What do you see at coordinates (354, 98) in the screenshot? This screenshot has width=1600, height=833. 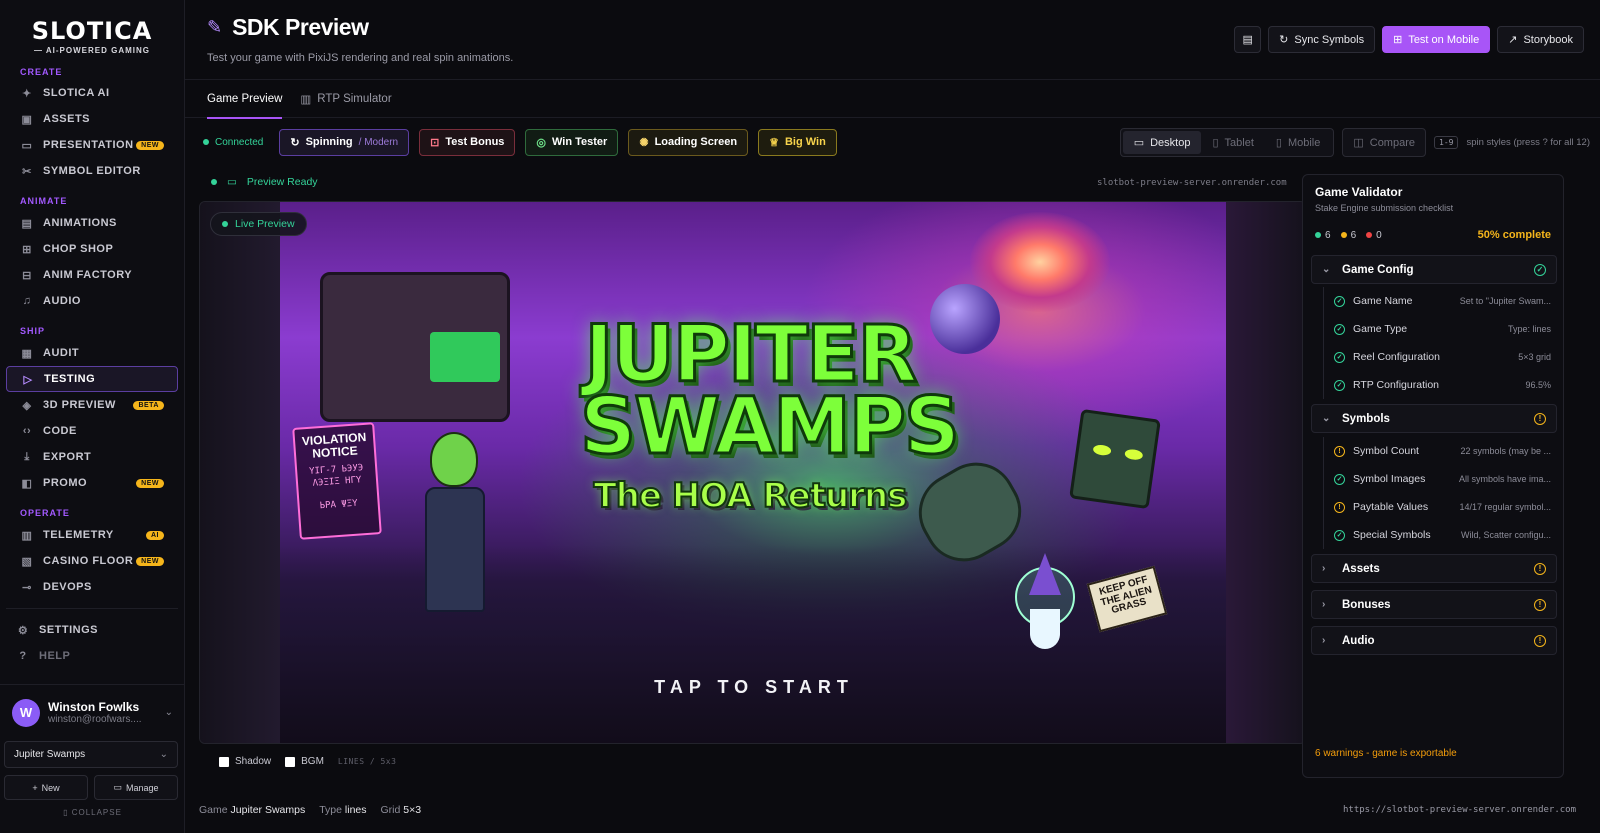 I see `tab-label: RTP Simulator` at bounding box center [354, 98].